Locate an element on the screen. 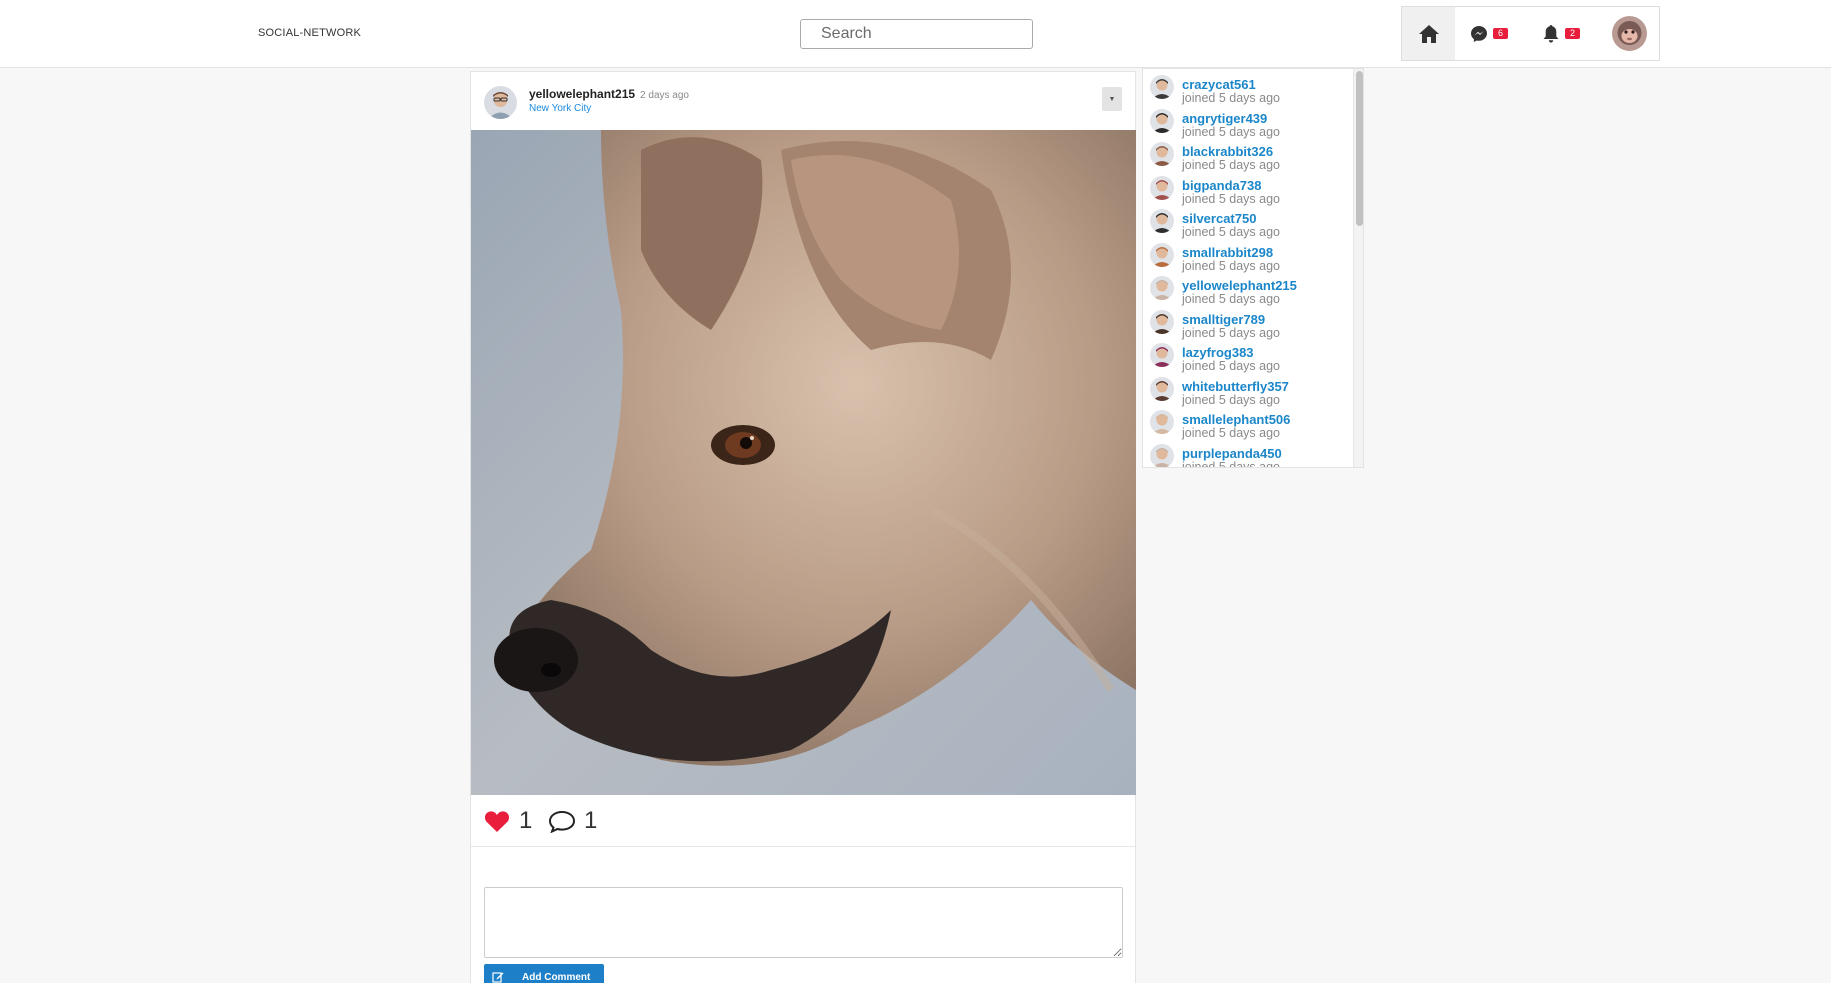  post-author-name: yellowelephant215 2 days ago is located at coordinates (609, 94).